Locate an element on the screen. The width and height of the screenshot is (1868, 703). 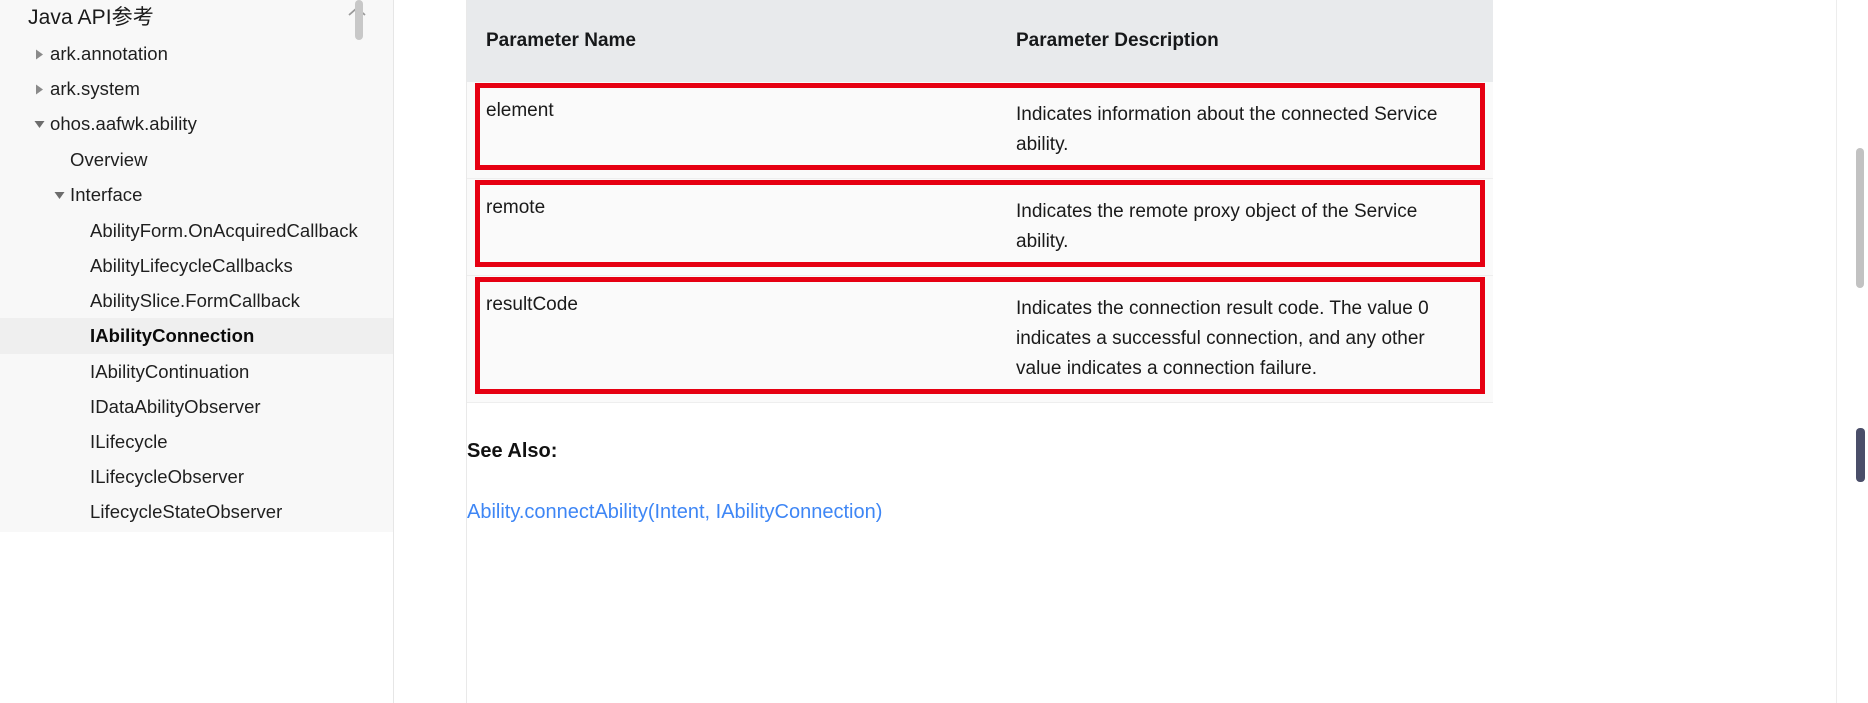
sidebar-item-label: ark.system is located at coordinates (95, 88).